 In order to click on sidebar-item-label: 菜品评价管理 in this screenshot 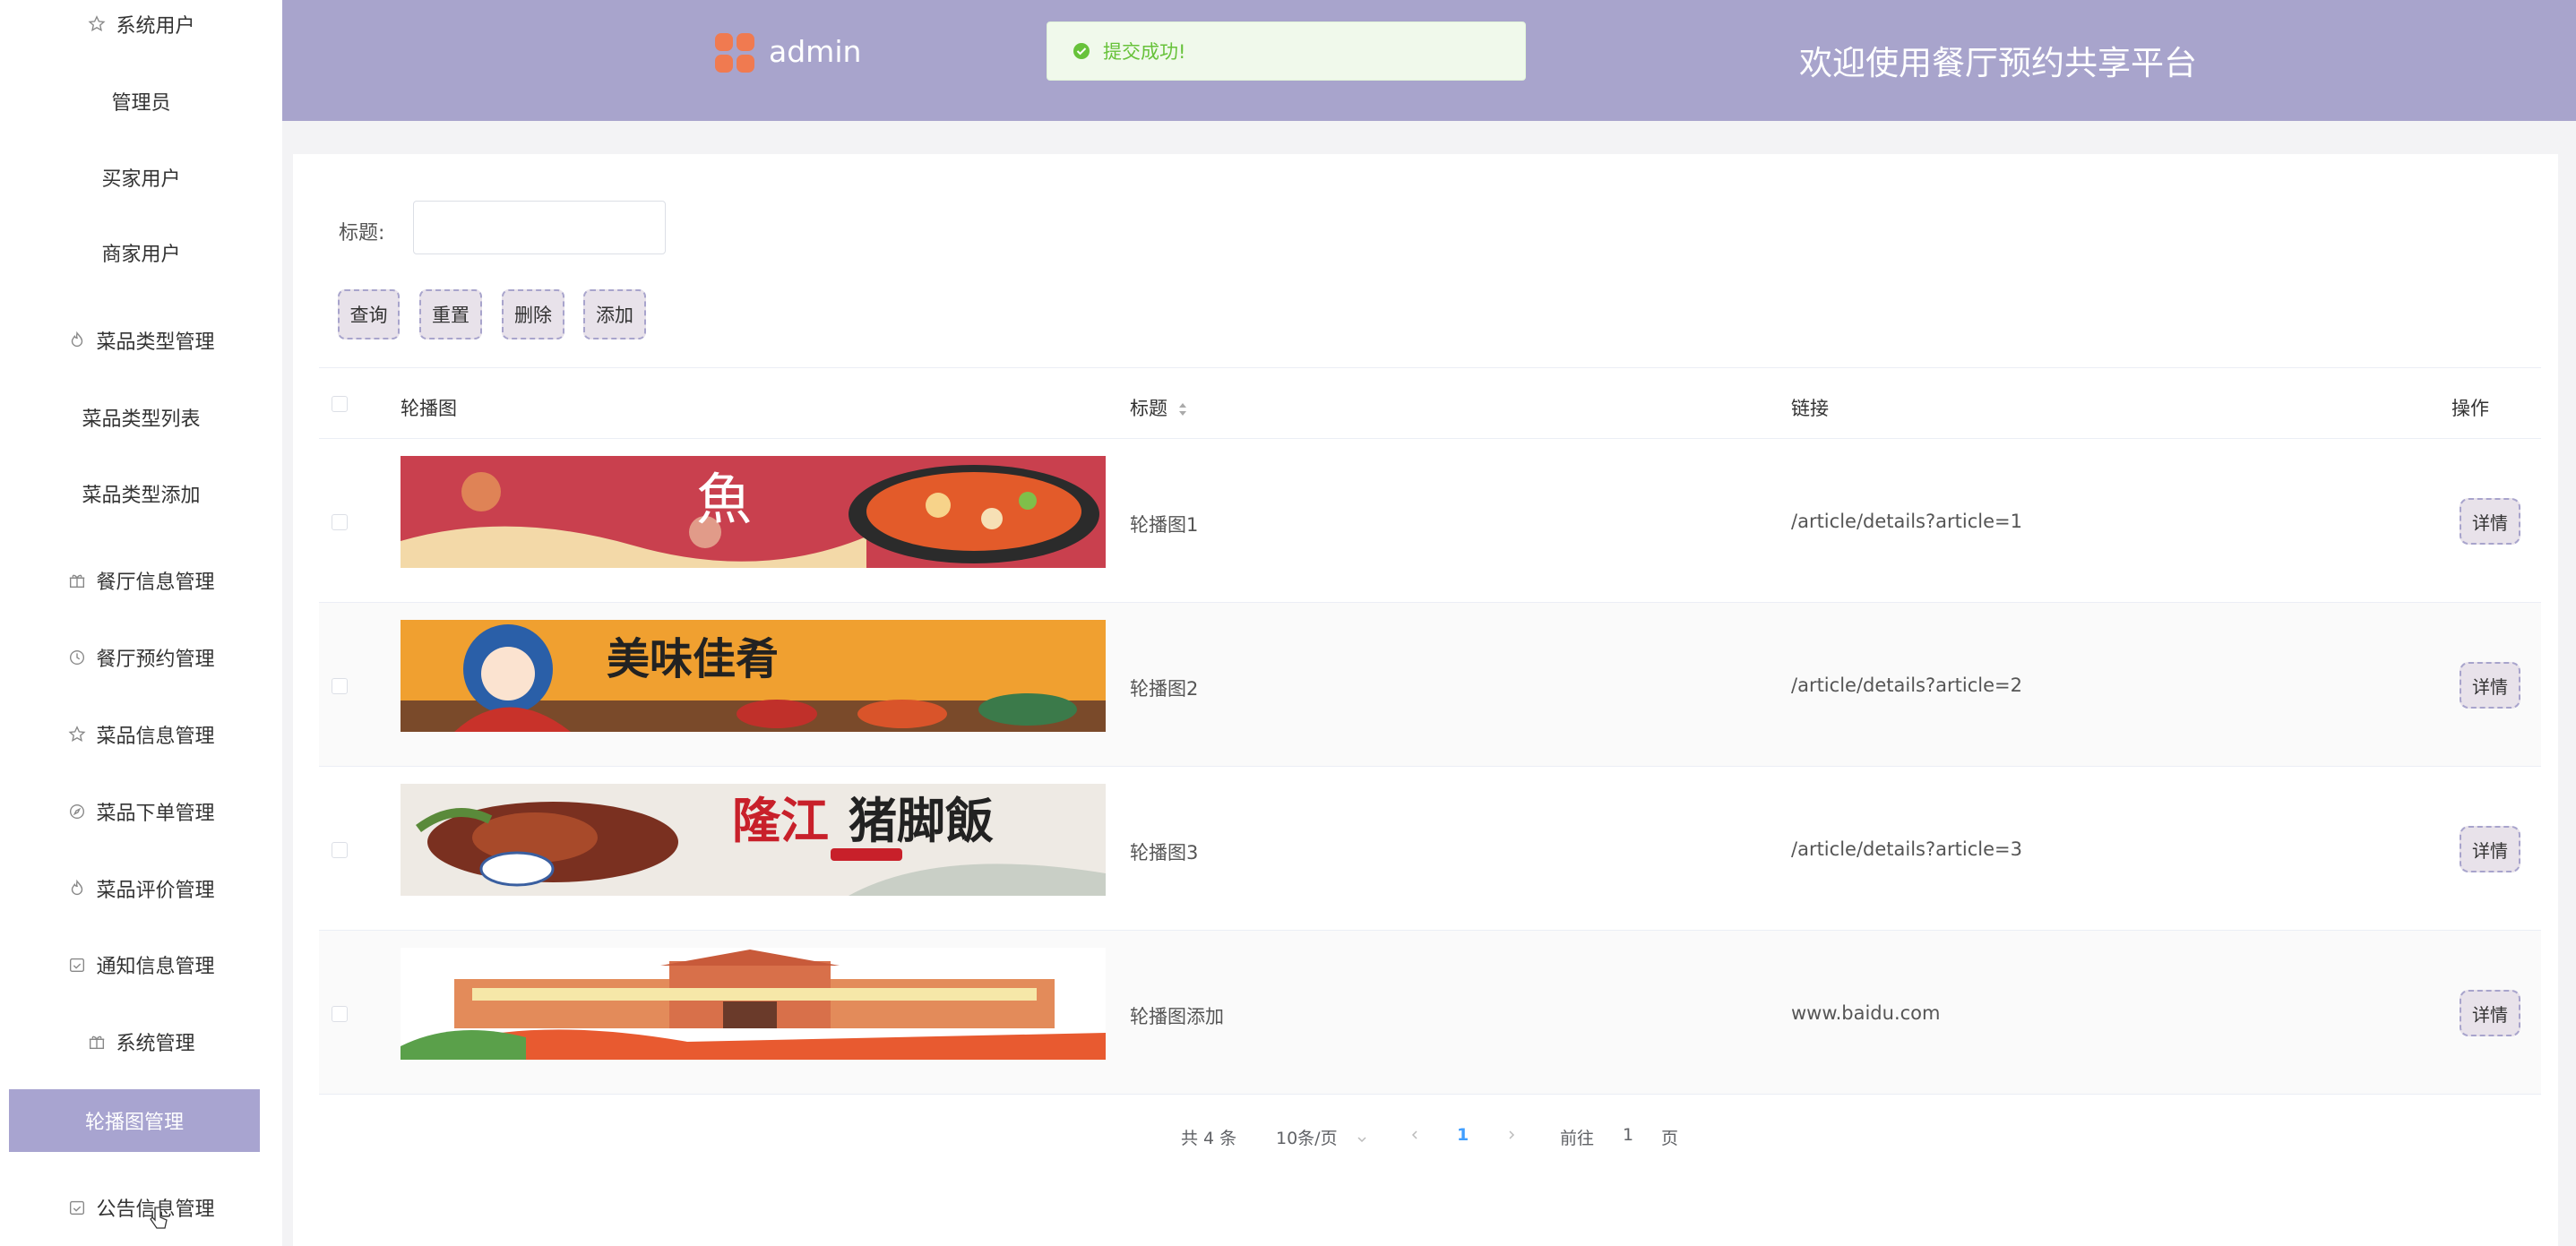, I will do `click(155, 891)`.